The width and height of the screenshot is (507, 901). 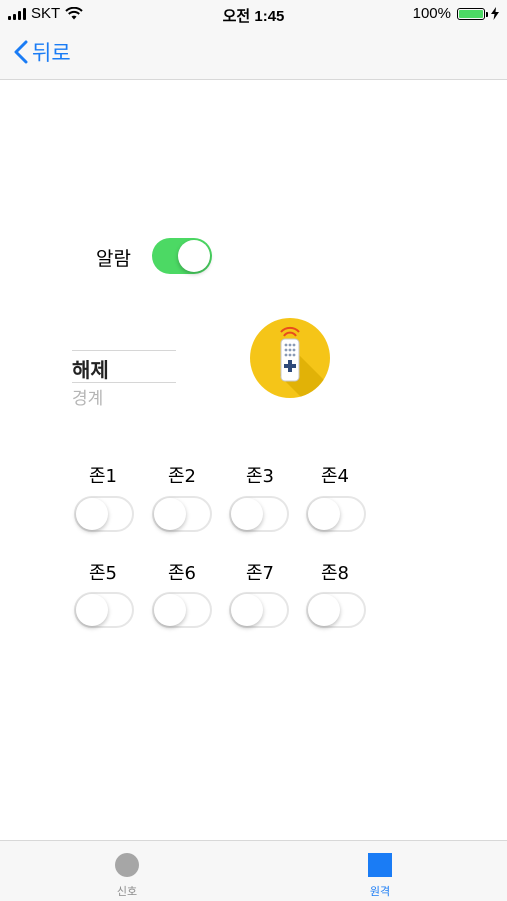 What do you see at coordinates (334, 476) in the screenshot?
I see `zone-label: 존4` at bounding box center [334, 476].